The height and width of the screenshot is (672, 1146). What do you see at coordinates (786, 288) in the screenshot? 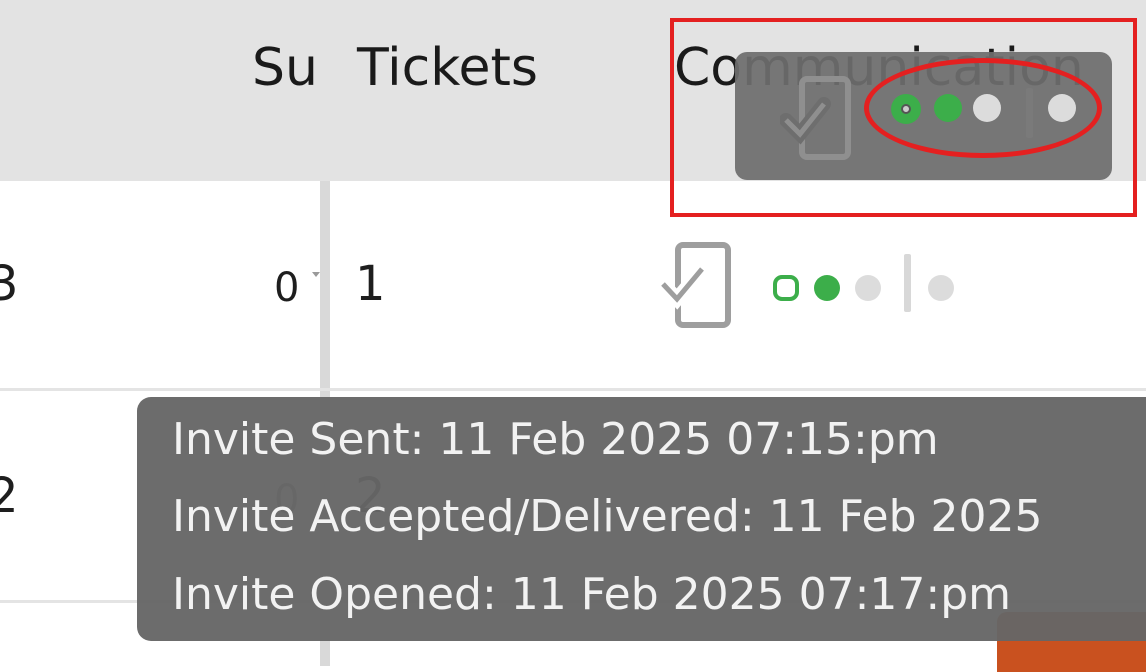
I see `status-dot-sent` at bounding box center [786, 288].